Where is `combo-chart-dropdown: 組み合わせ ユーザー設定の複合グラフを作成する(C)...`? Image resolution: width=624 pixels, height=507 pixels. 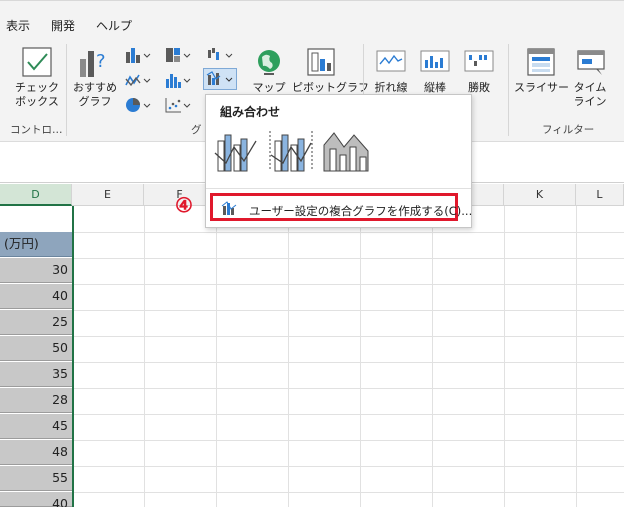 combo-chart-dropdown: 組み合わせ ユーザー設定の複合グラフを作成する(C)... is located at coordinates (338, 161).